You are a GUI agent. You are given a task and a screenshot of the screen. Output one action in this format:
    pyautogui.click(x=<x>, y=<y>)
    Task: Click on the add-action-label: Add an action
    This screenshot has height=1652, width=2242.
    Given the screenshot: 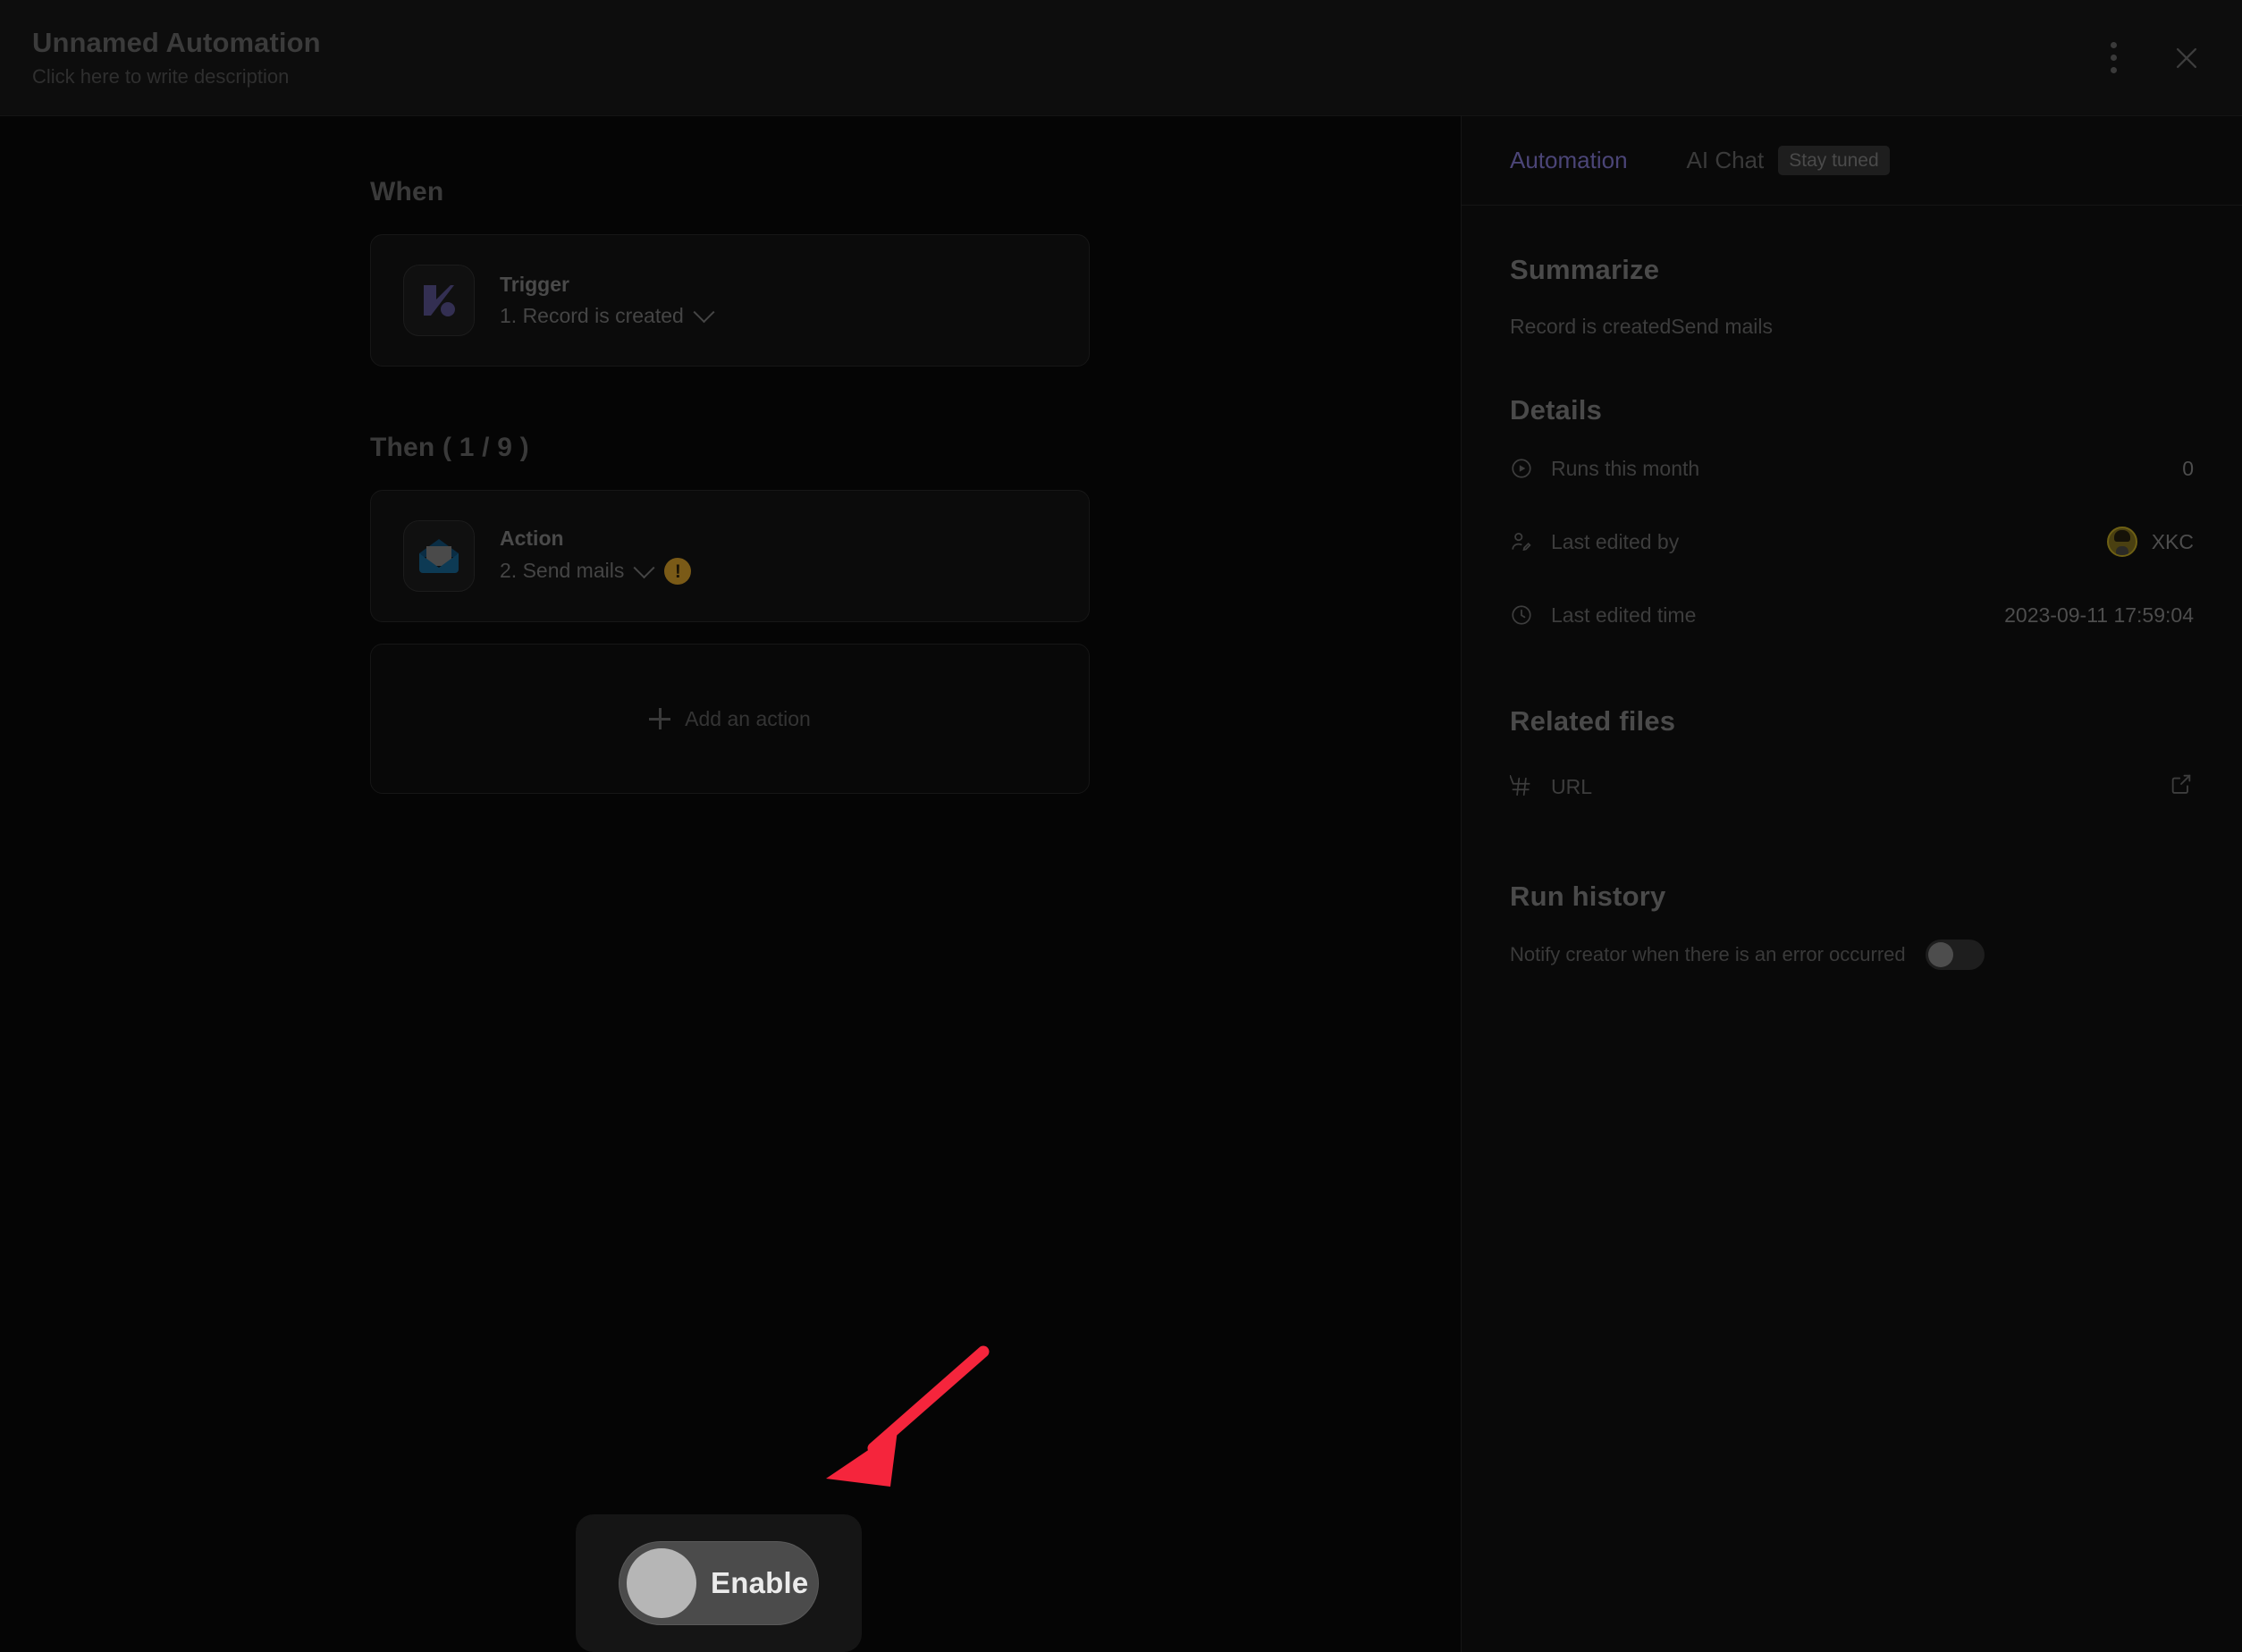 What is the action you would take?
    pyautogui.click(x=748, y=718)
    